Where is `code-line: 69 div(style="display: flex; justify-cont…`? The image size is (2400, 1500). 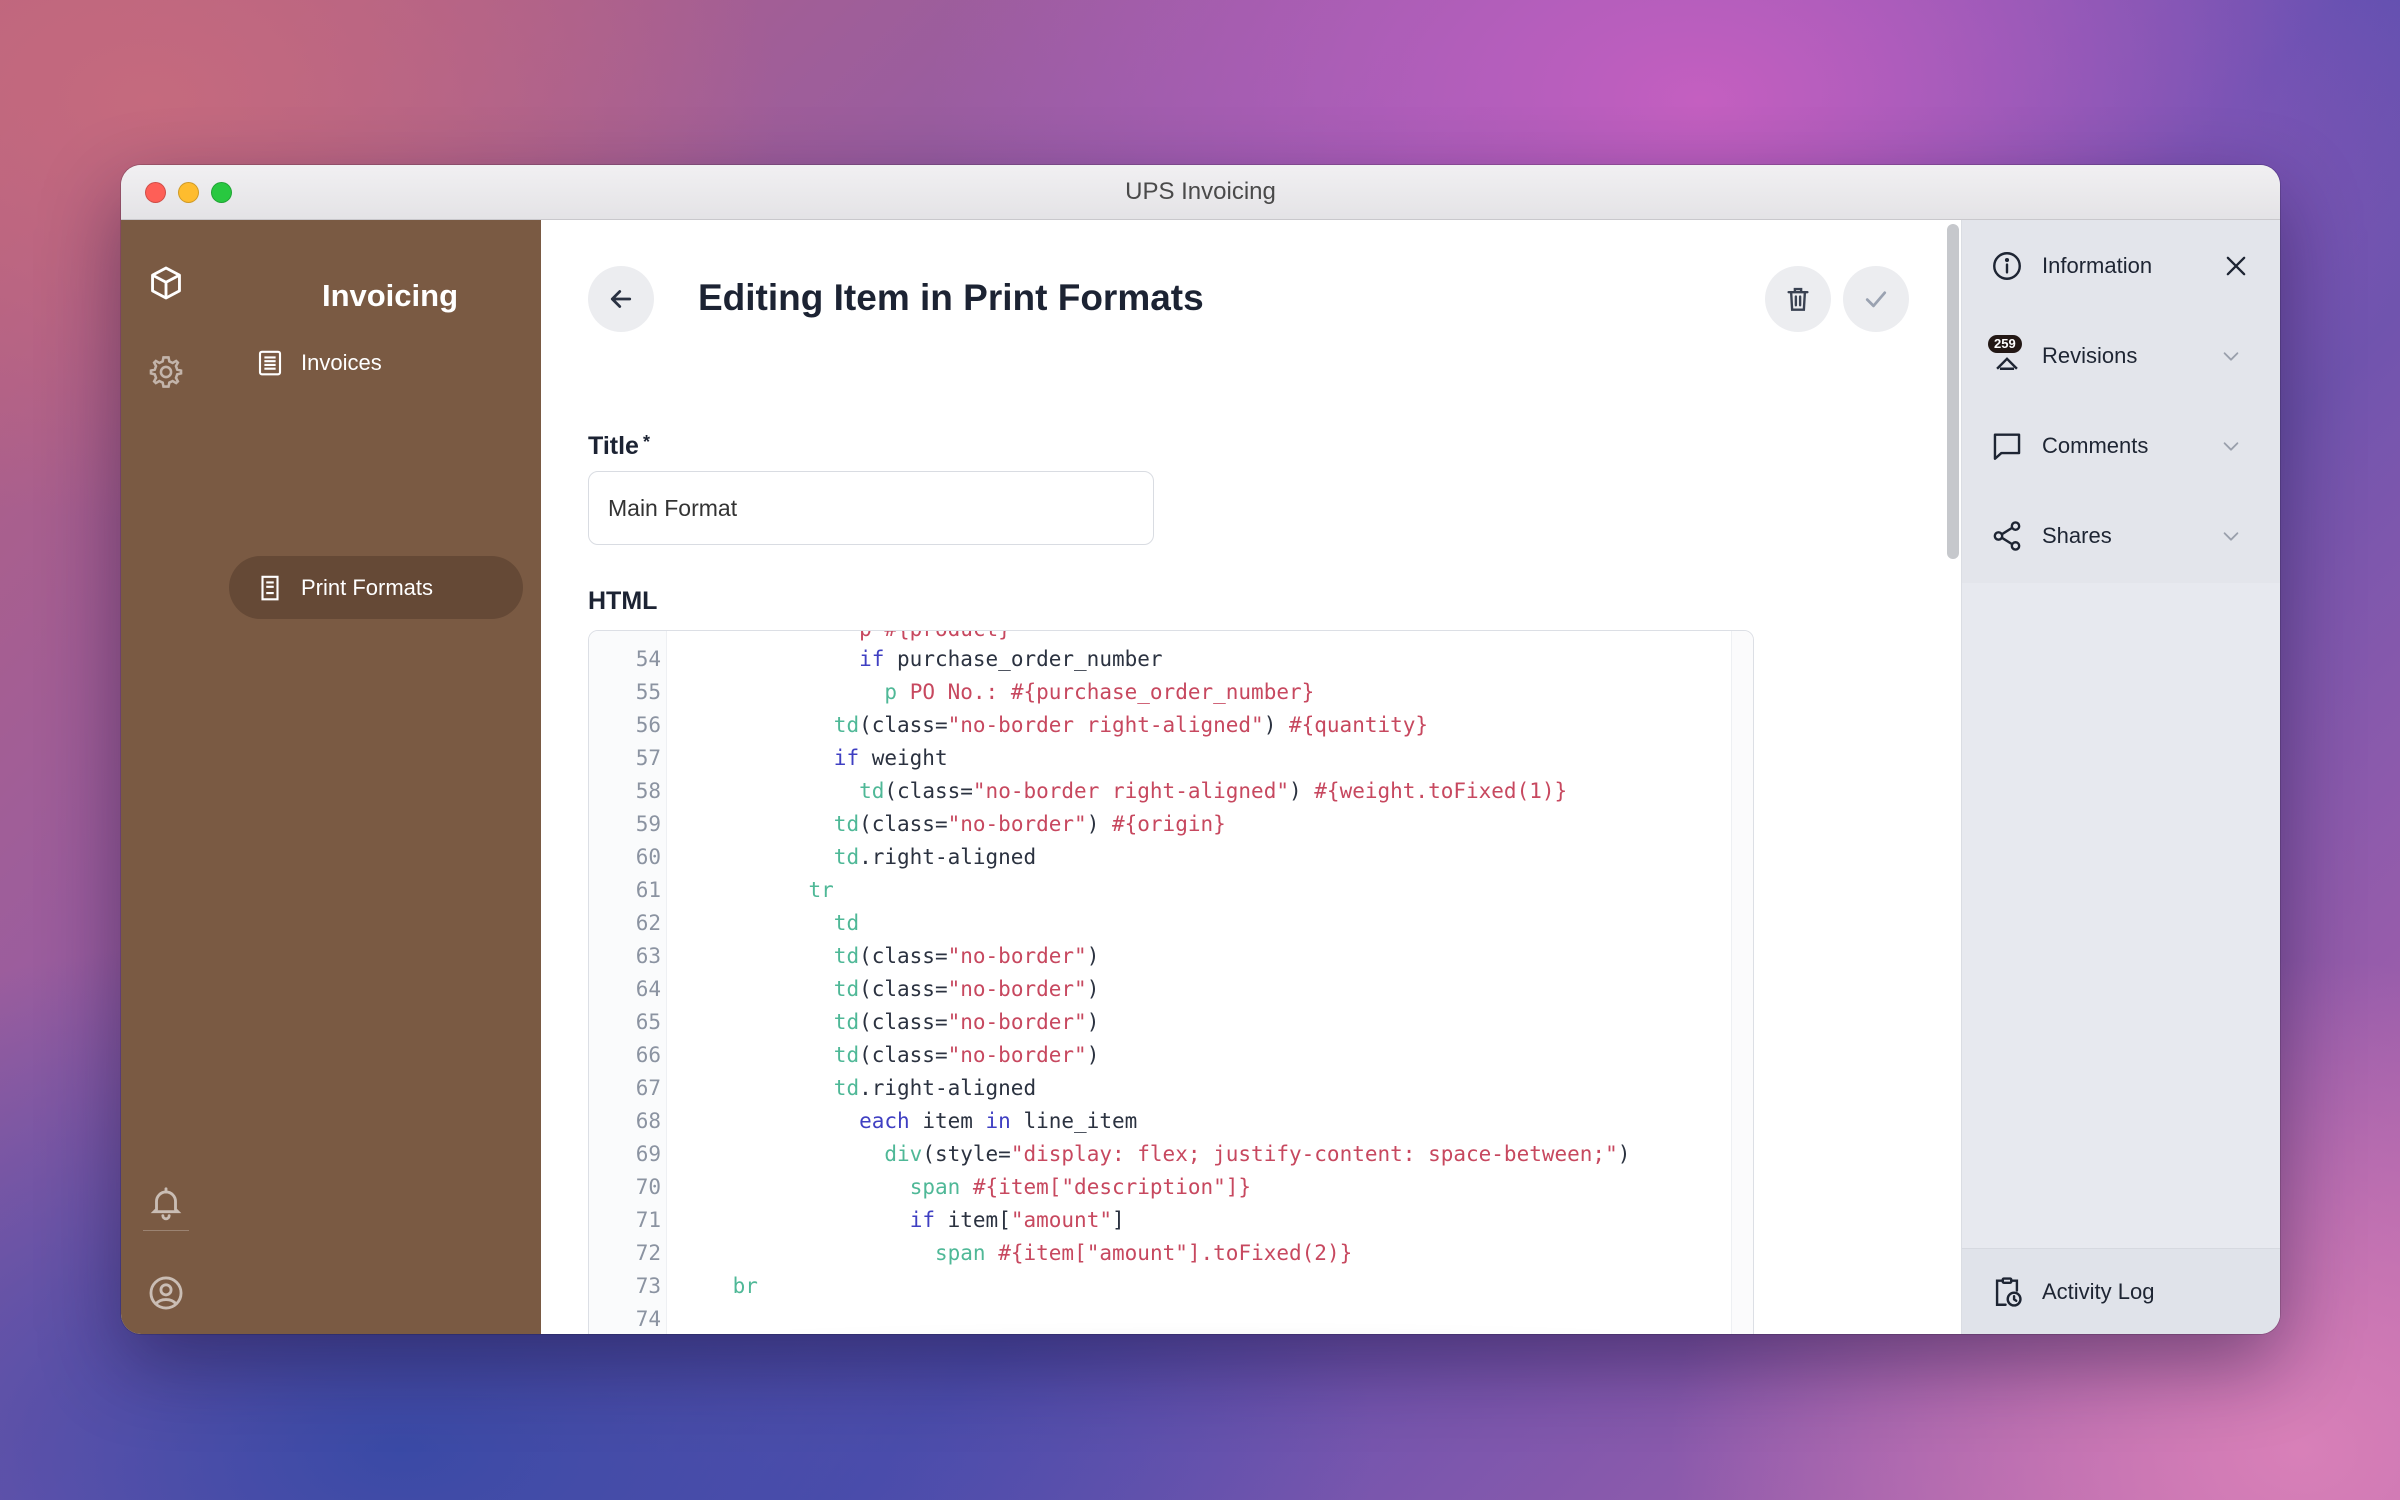 code-line: 69 div(style="display: flex; justify-cont… is located at coordinates (1154, 1154).